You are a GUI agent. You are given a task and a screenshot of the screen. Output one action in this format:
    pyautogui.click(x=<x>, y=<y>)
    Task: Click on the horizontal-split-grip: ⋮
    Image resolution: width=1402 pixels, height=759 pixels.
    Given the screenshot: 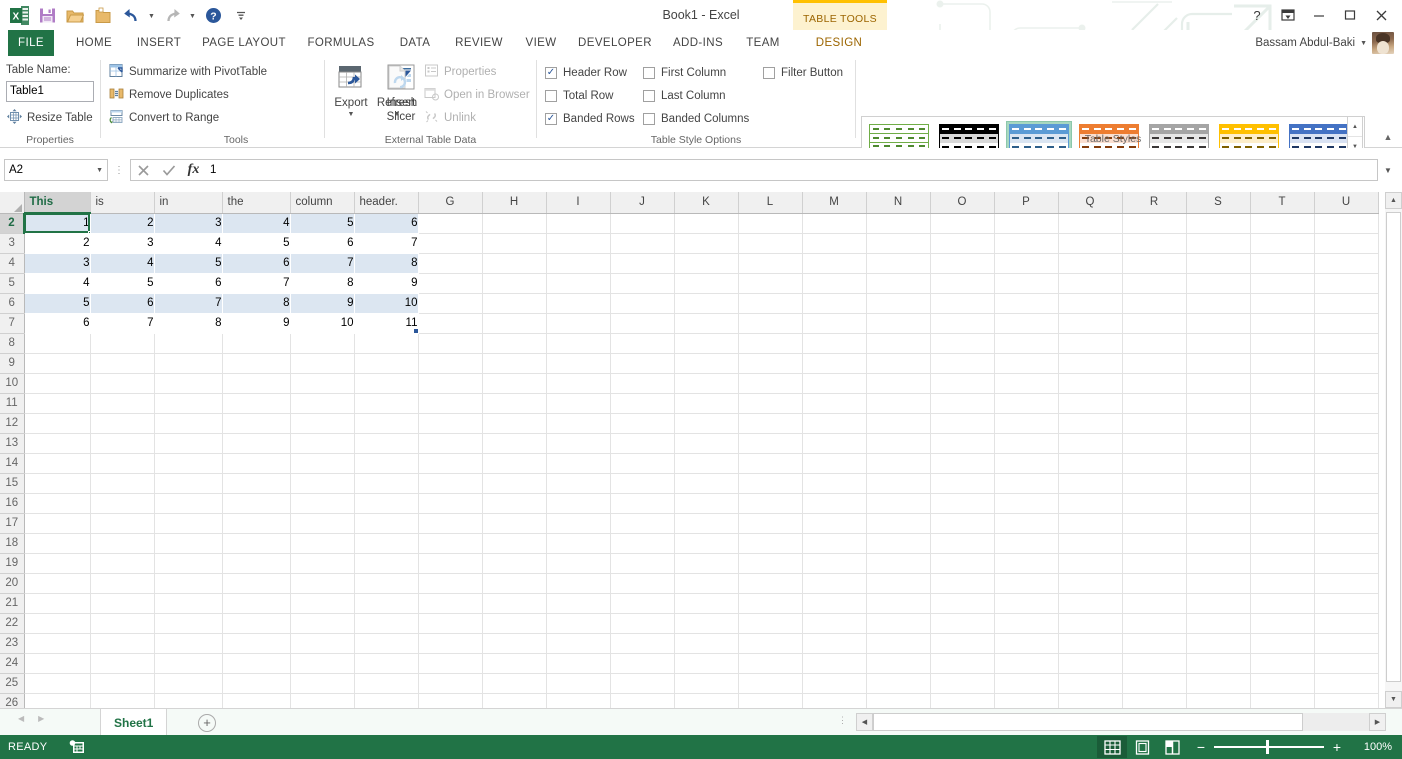 What is the action you would take?
    pyautogui.click(x=842, y=720)
    